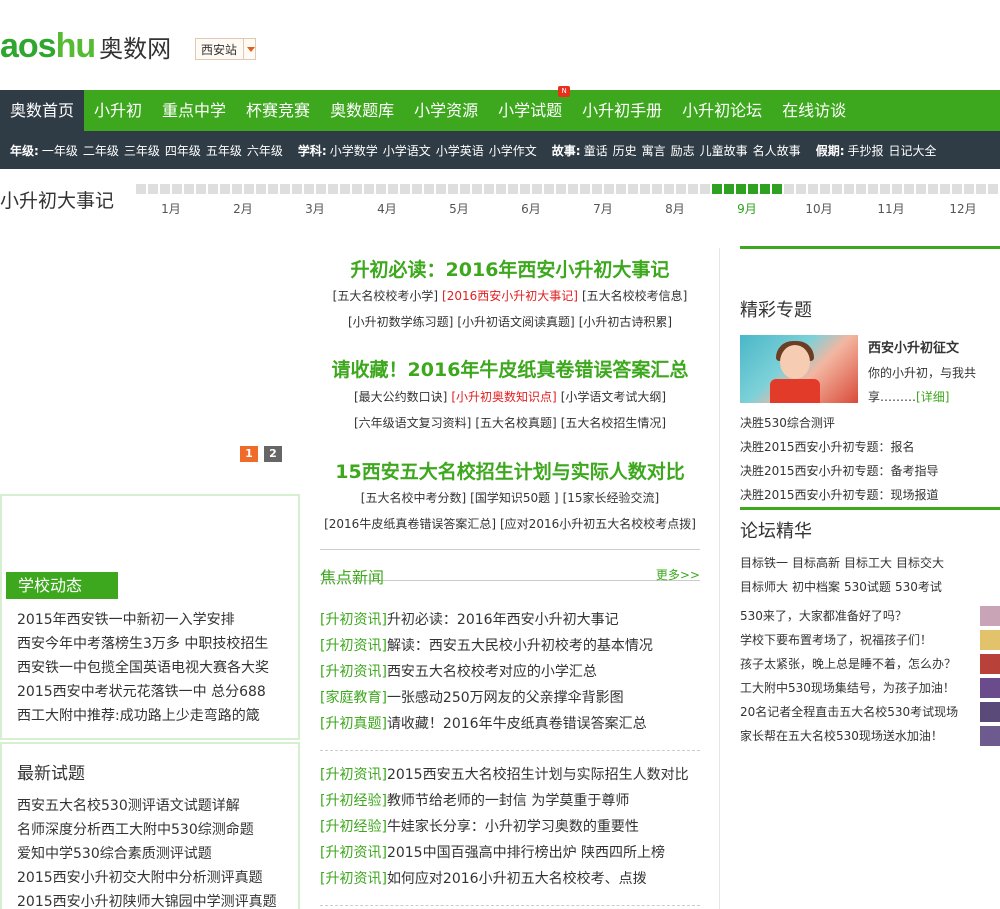 The height and width of the screenshot is (909, 1000). What do you see at coordinates (224, 150) in the screenshot?
I see `subnav-link: 五年级` at bounding box center [224, 150].